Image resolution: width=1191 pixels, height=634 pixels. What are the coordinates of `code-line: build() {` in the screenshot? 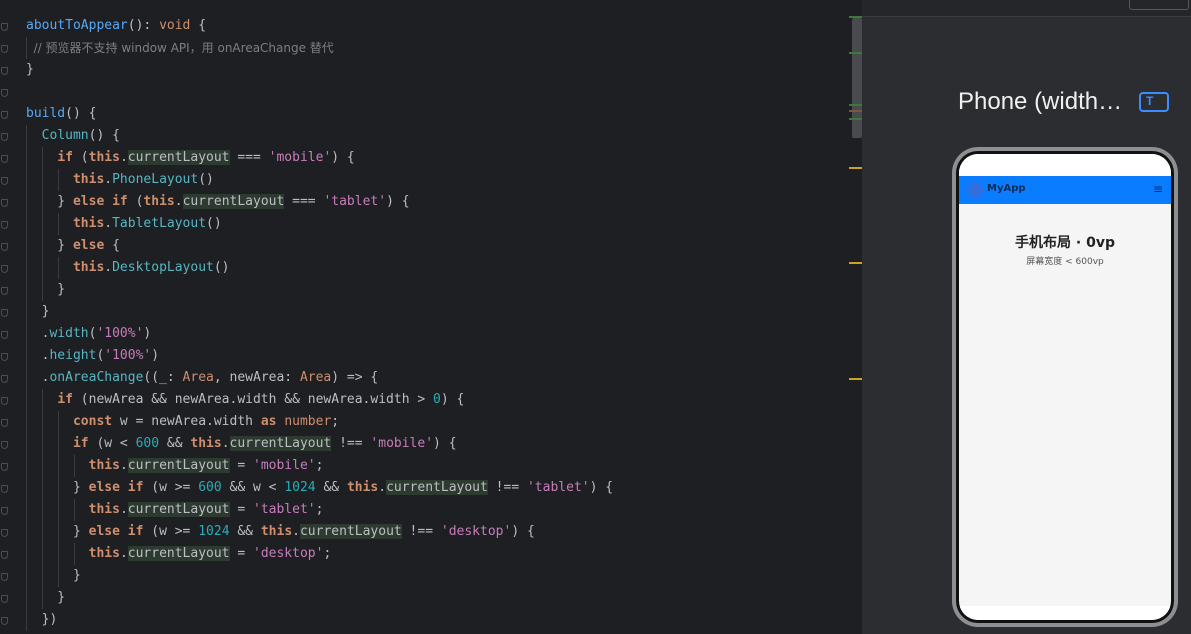 It's located at (306, 114).